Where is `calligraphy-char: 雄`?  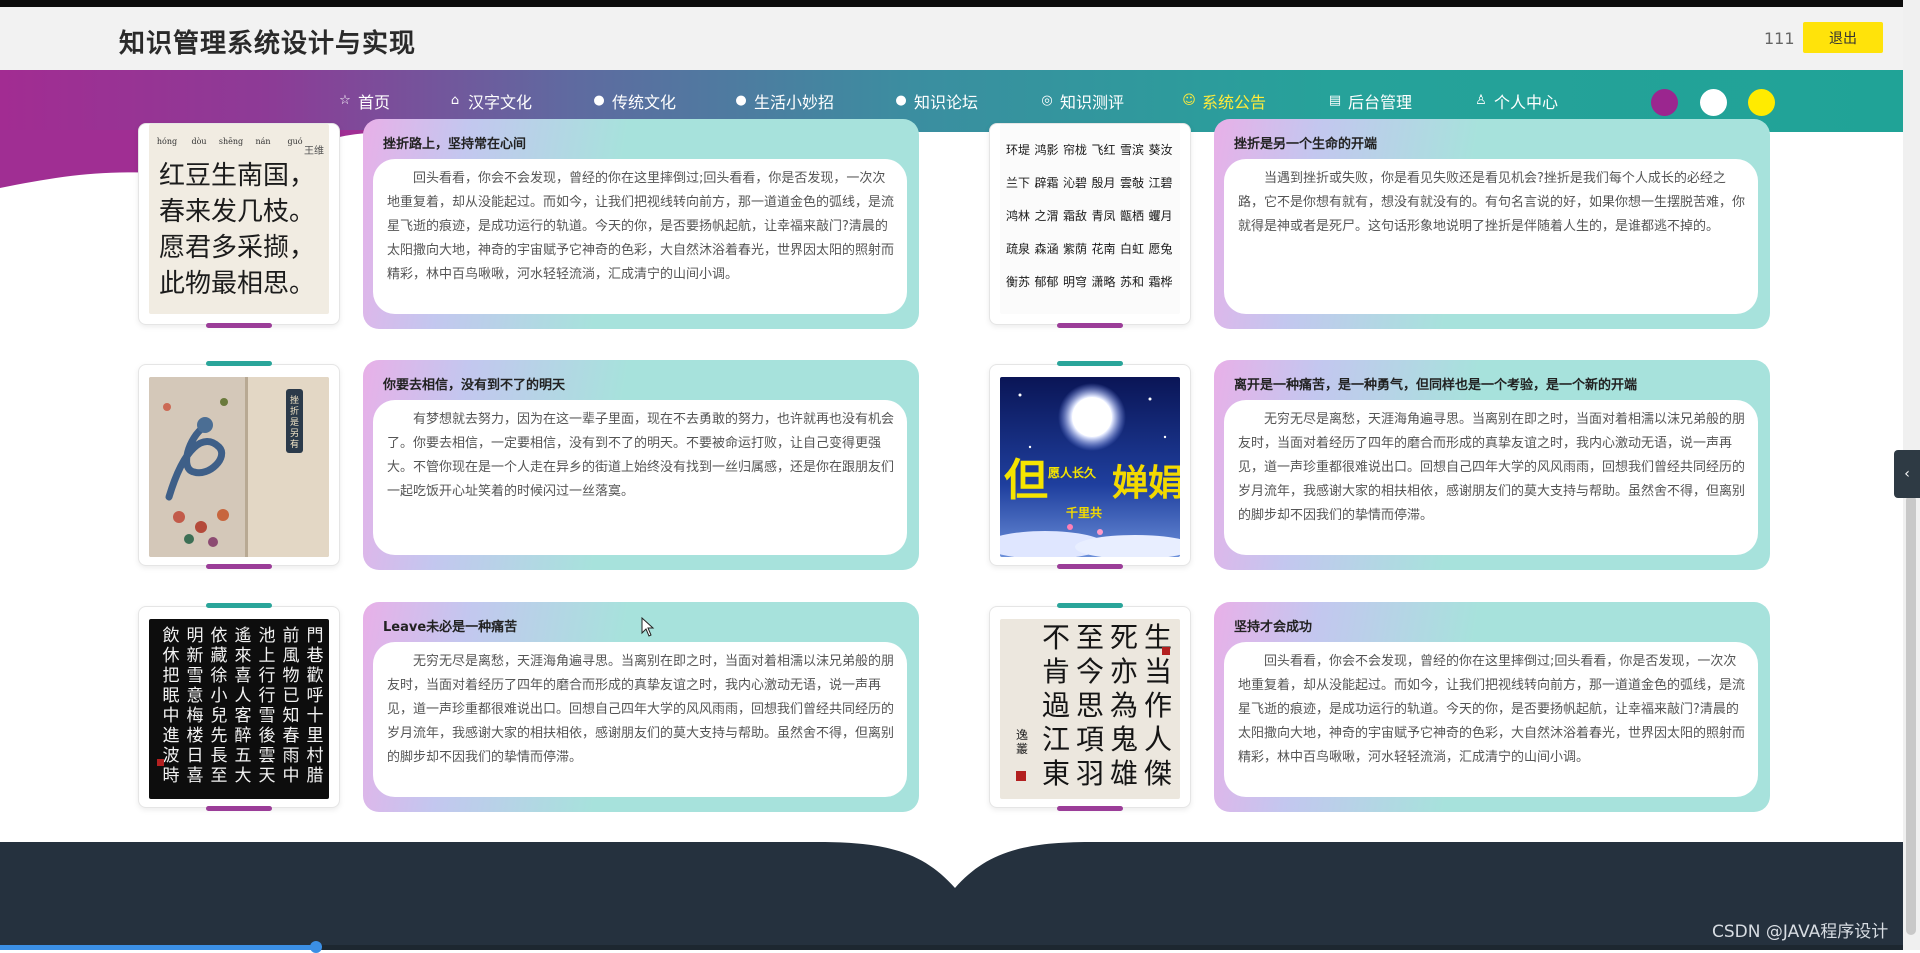
calligraphy-char: 雄 is located at coordinates (1124, 773).